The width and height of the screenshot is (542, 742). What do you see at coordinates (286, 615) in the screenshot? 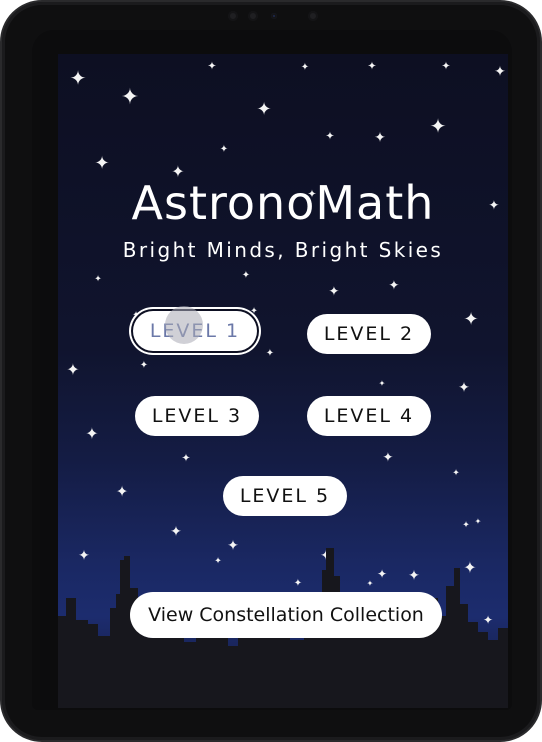
I see `view-constellation-collection-button: View Constellation Collection` at bounding box center [286, 615].